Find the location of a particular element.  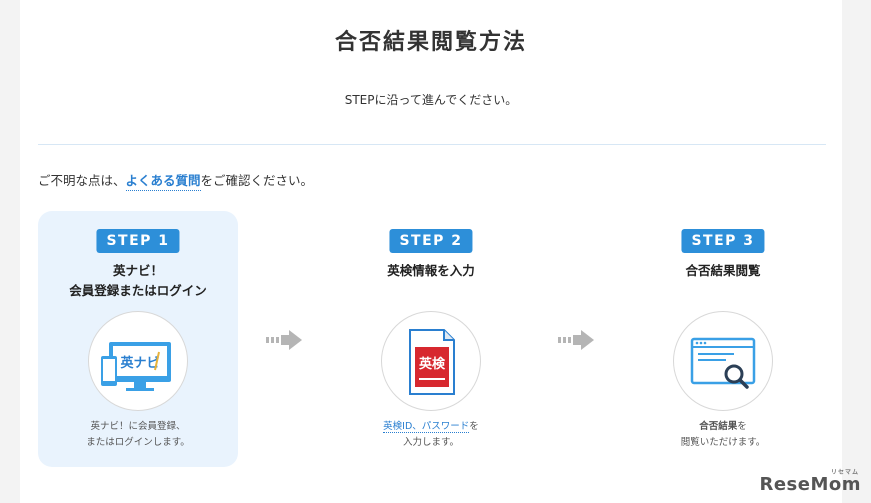

step-3-desc-suffix: を is located at coordinates (742, 426).